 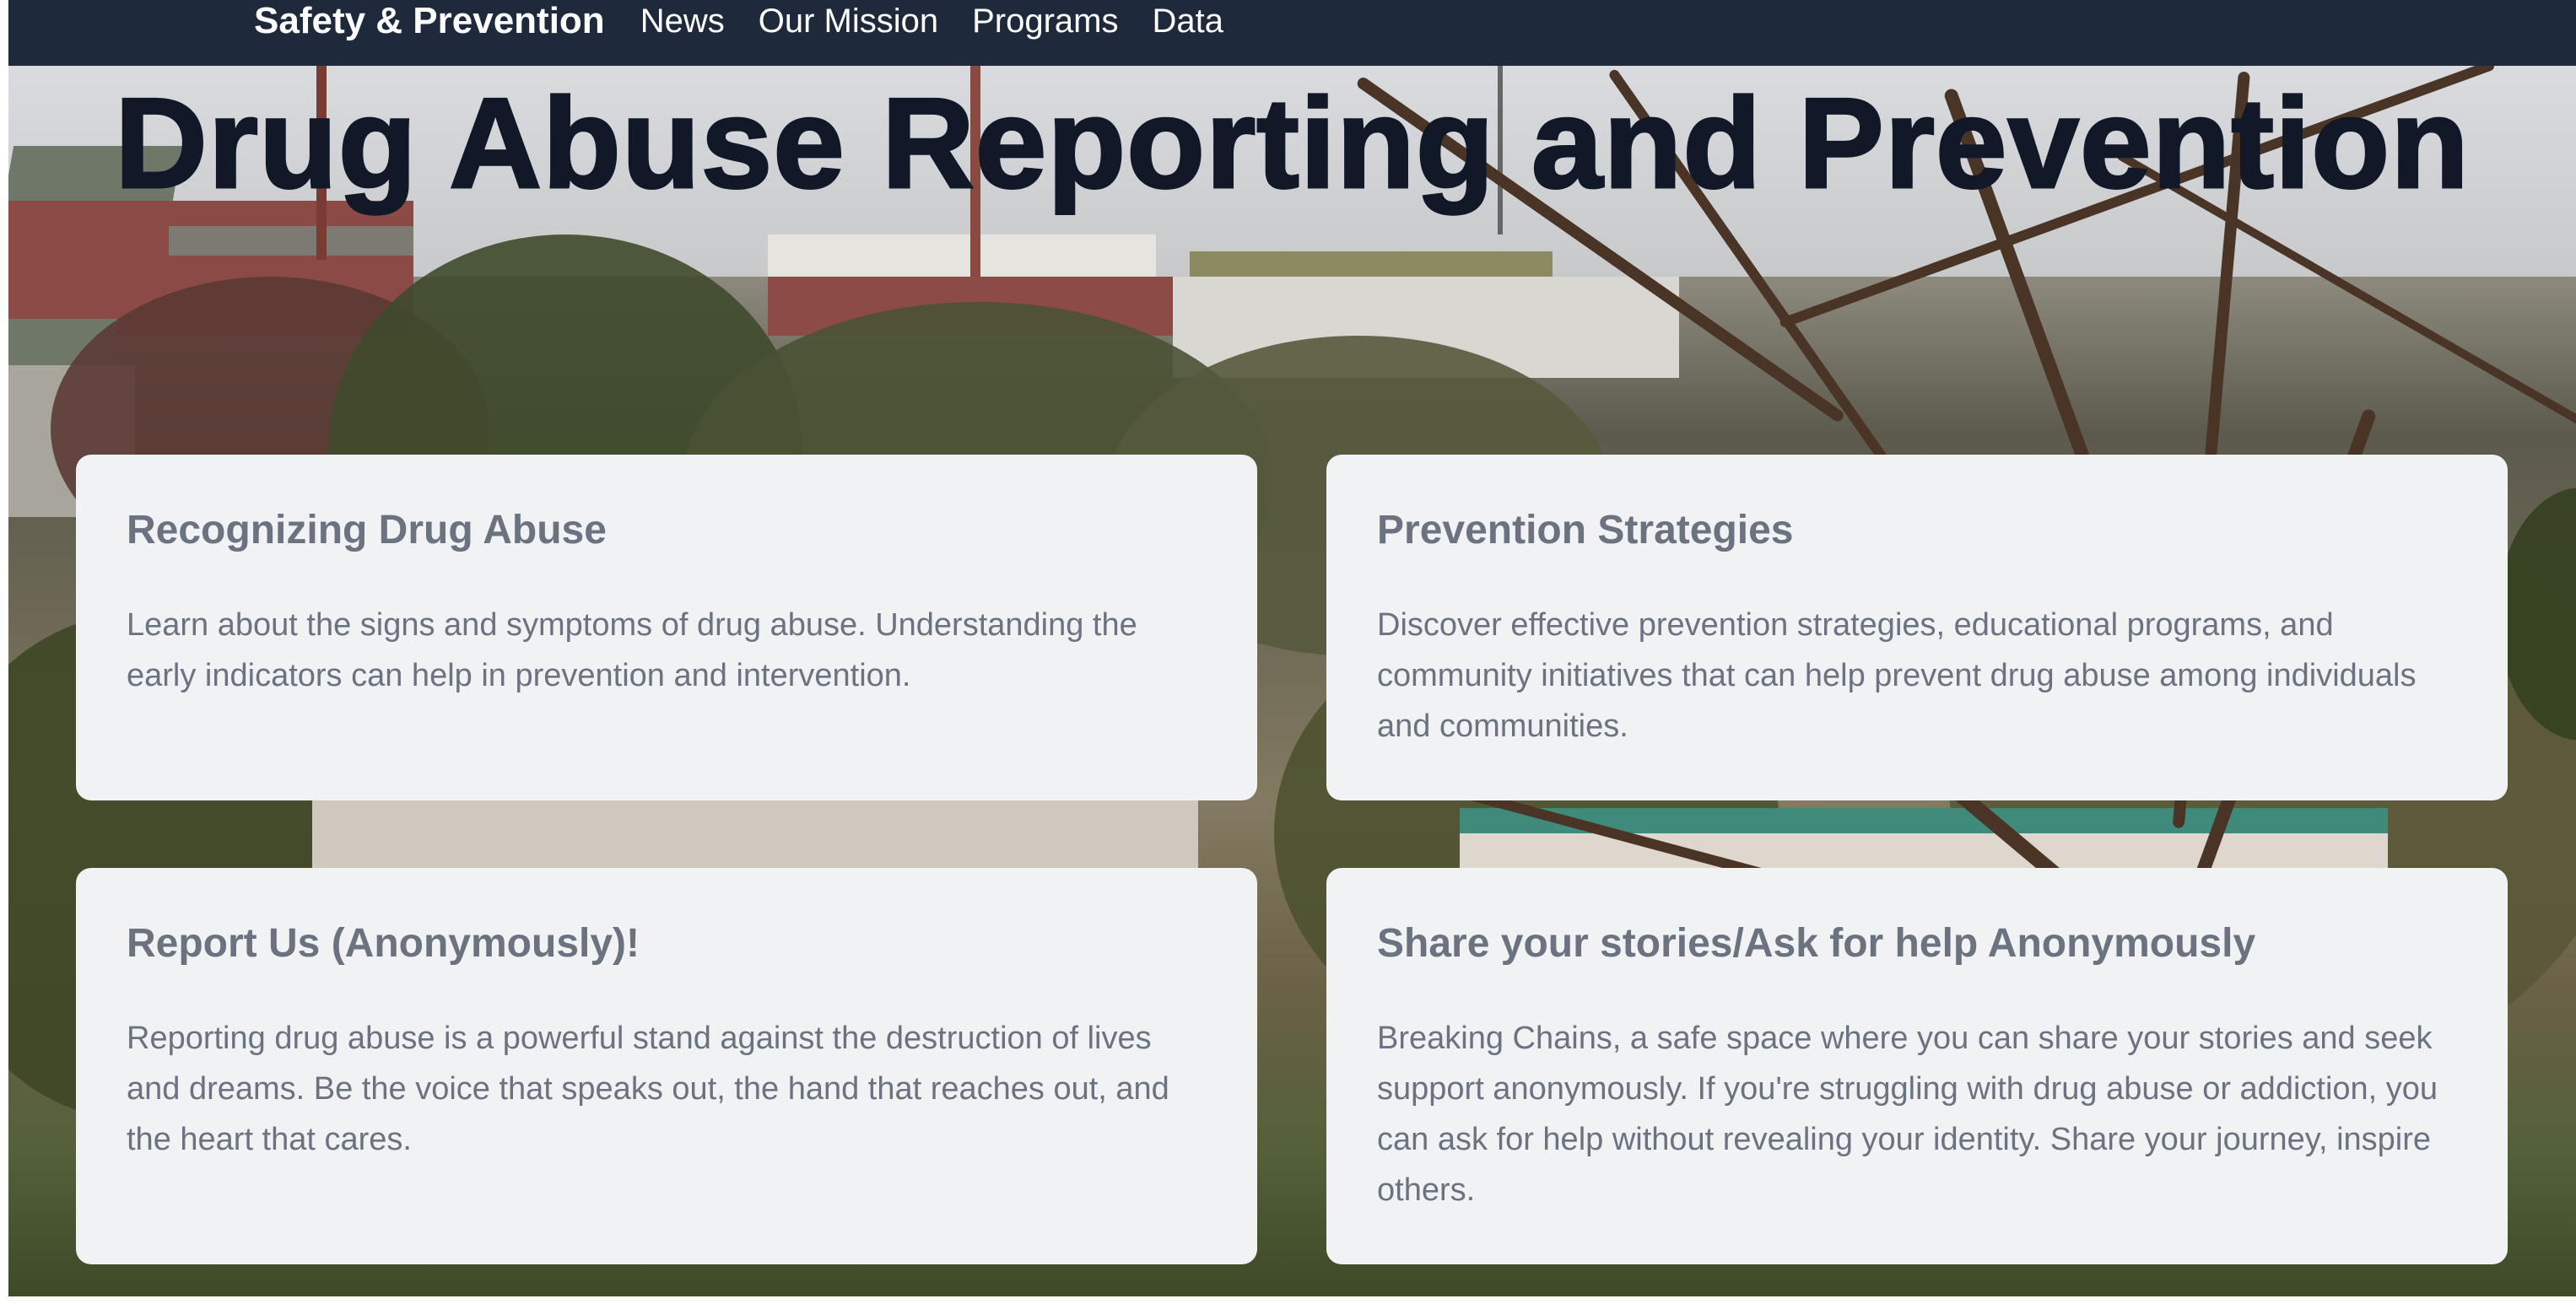 I want to click on card-heading: Prevention Strategies, so click(x=1585, y=530).